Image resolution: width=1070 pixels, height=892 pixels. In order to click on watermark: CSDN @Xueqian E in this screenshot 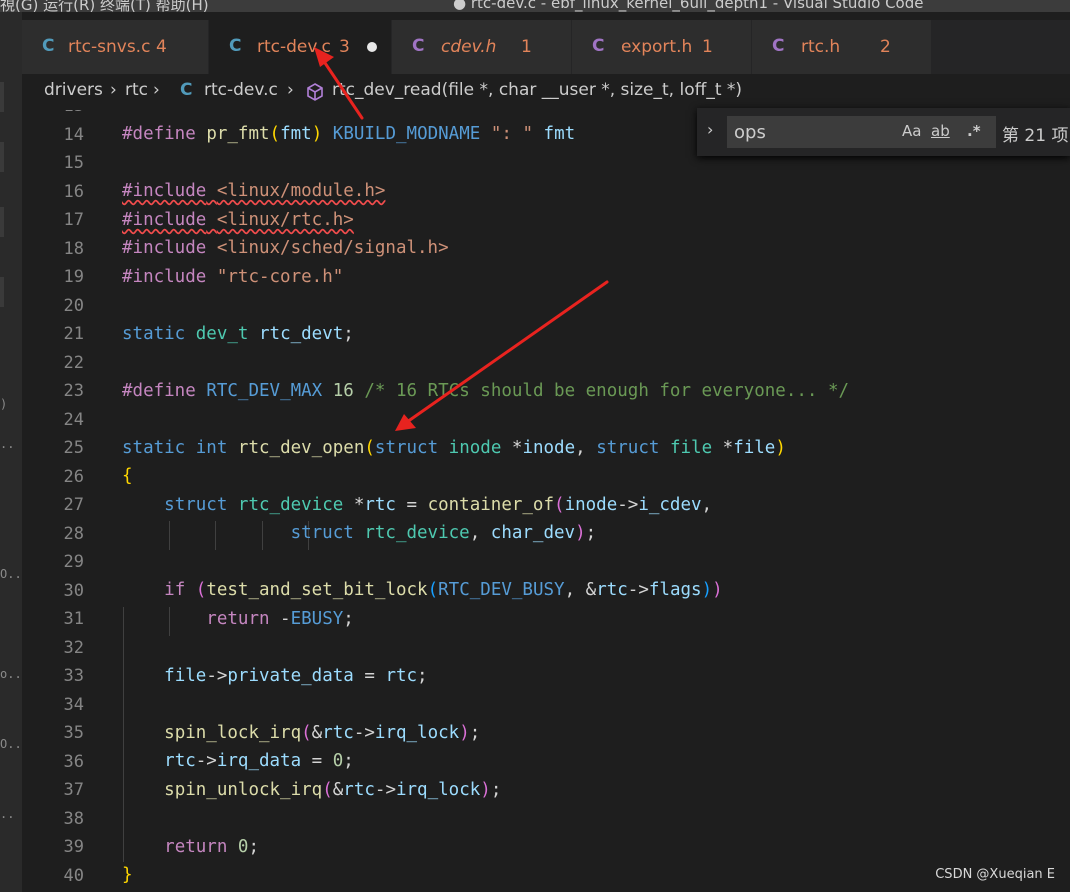, I will do `click(995, 874)`.